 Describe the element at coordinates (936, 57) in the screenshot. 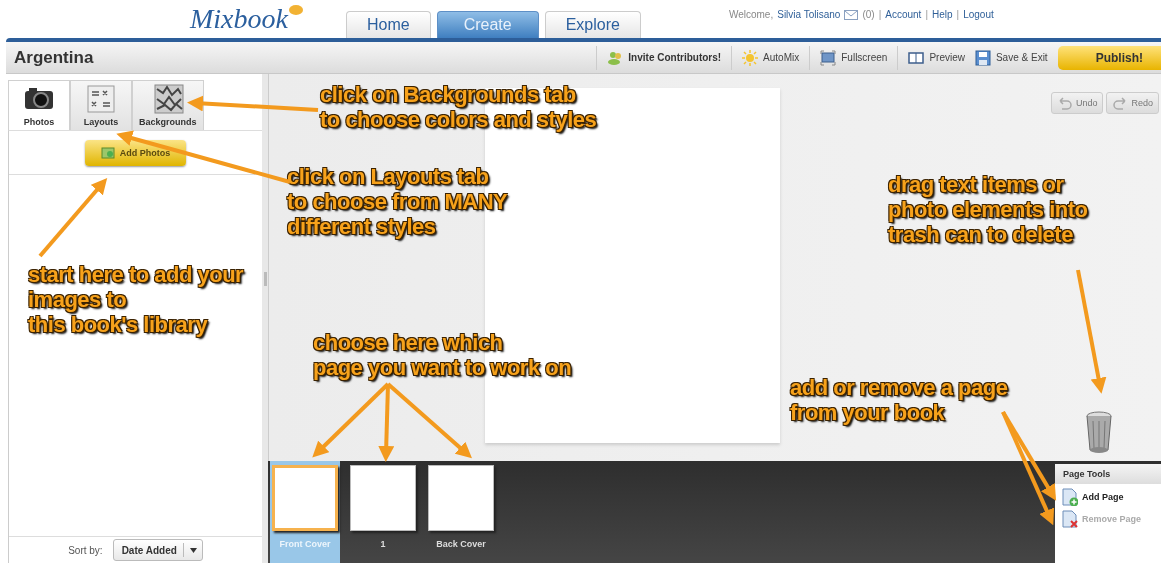

I see `toolbar-button: Preview` at that location.